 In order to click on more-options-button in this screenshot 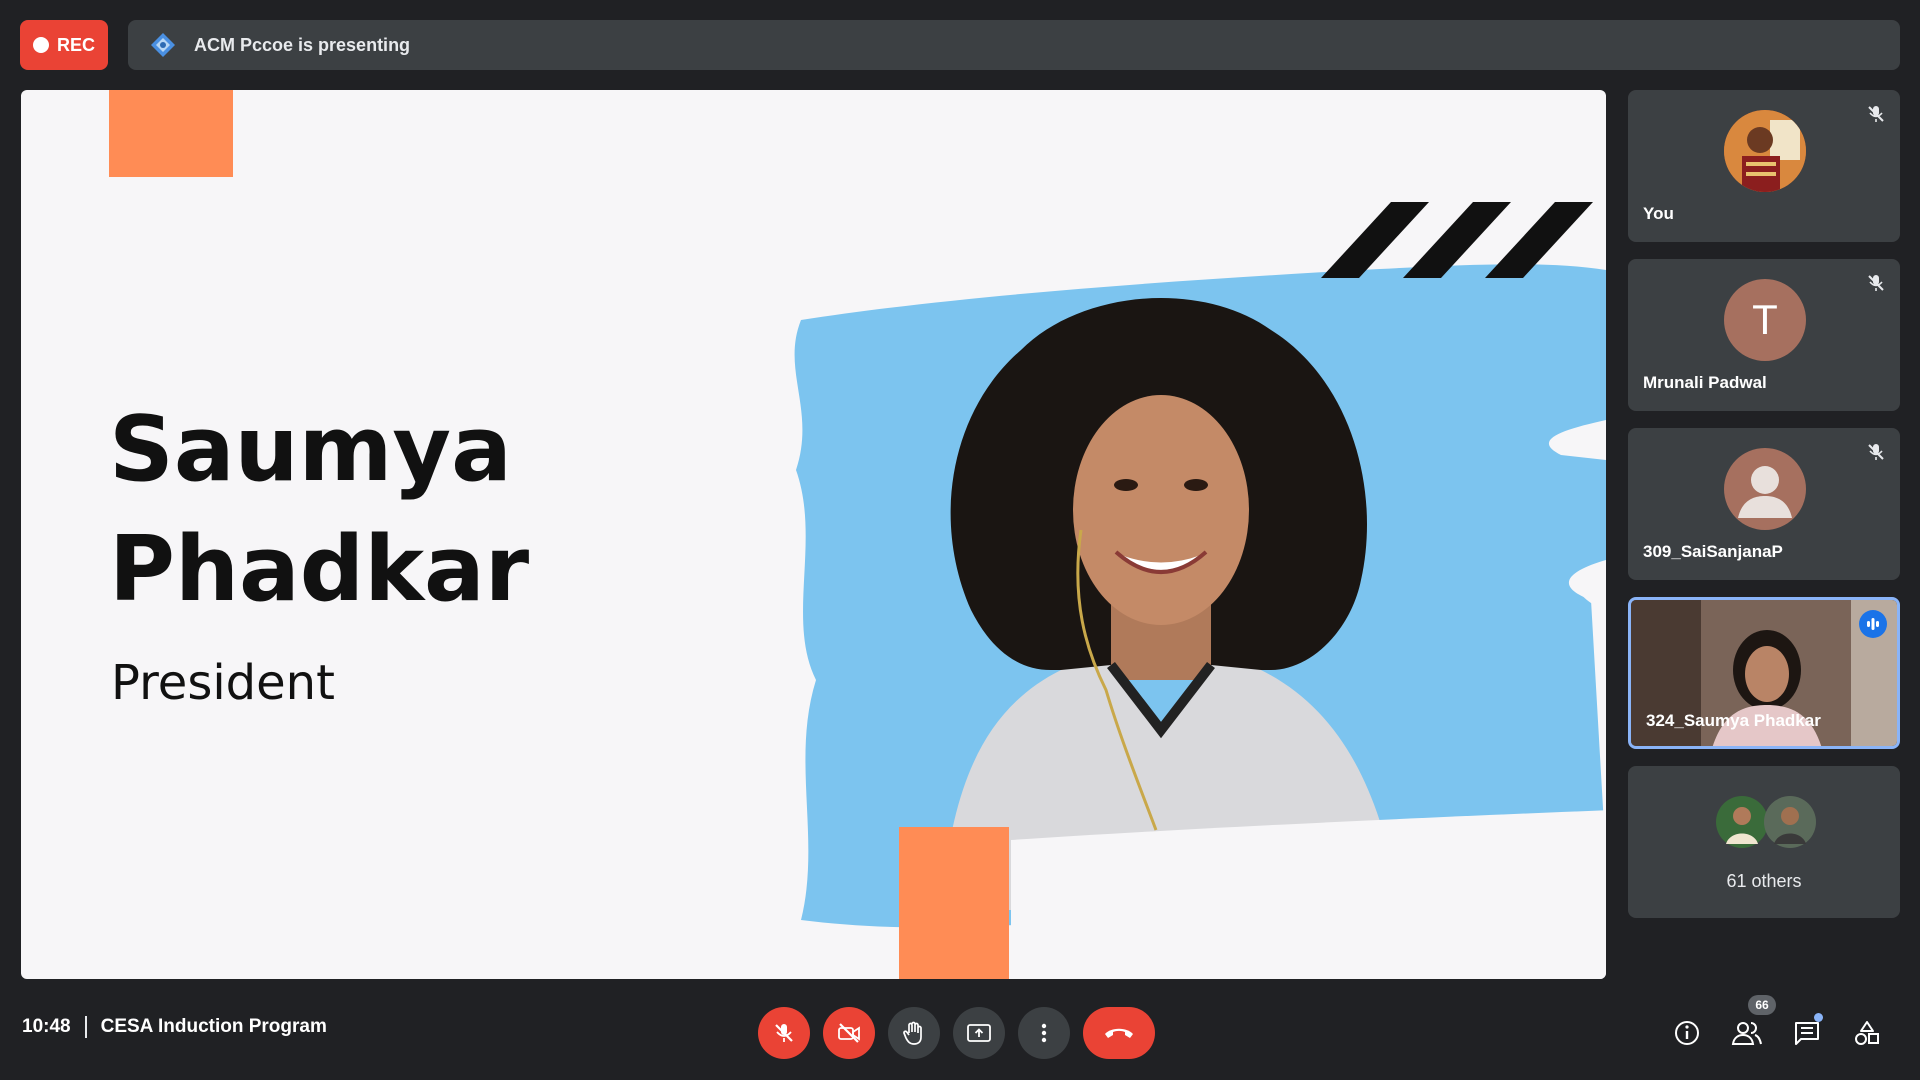, I will do `click(1044, 1033)`.